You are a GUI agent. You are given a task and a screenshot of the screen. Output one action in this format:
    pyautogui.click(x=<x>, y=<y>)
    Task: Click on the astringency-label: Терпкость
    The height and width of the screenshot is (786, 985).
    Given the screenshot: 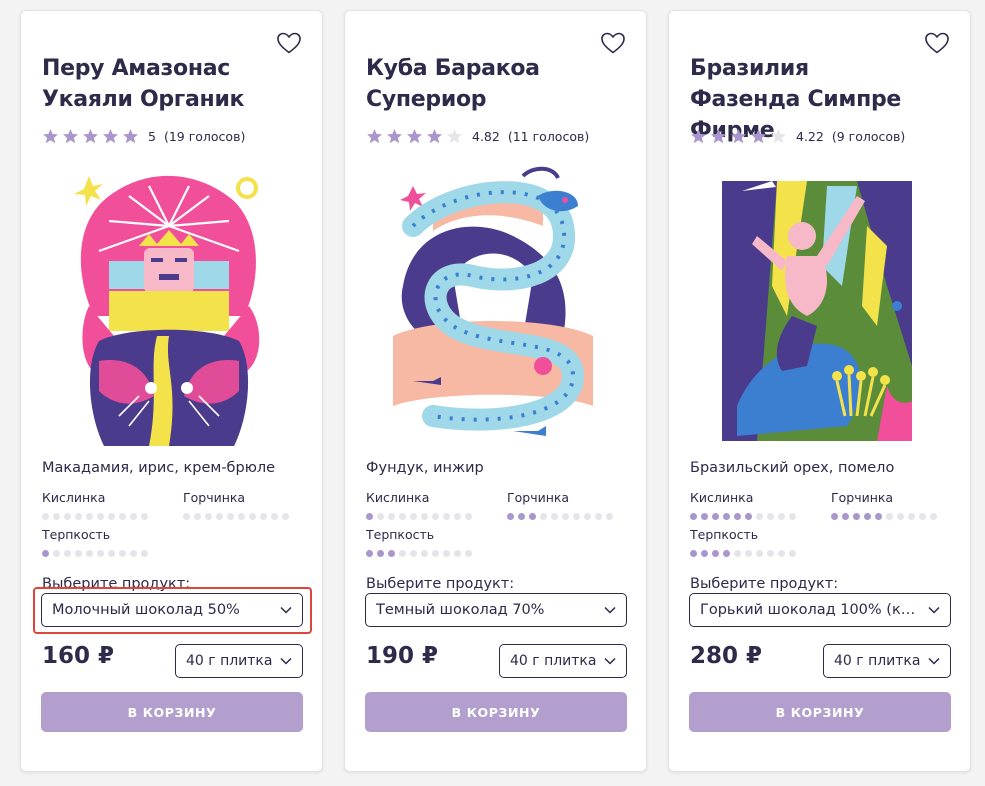 What is the action you would take?
    pyautogui.click(x=400, y=534)
    